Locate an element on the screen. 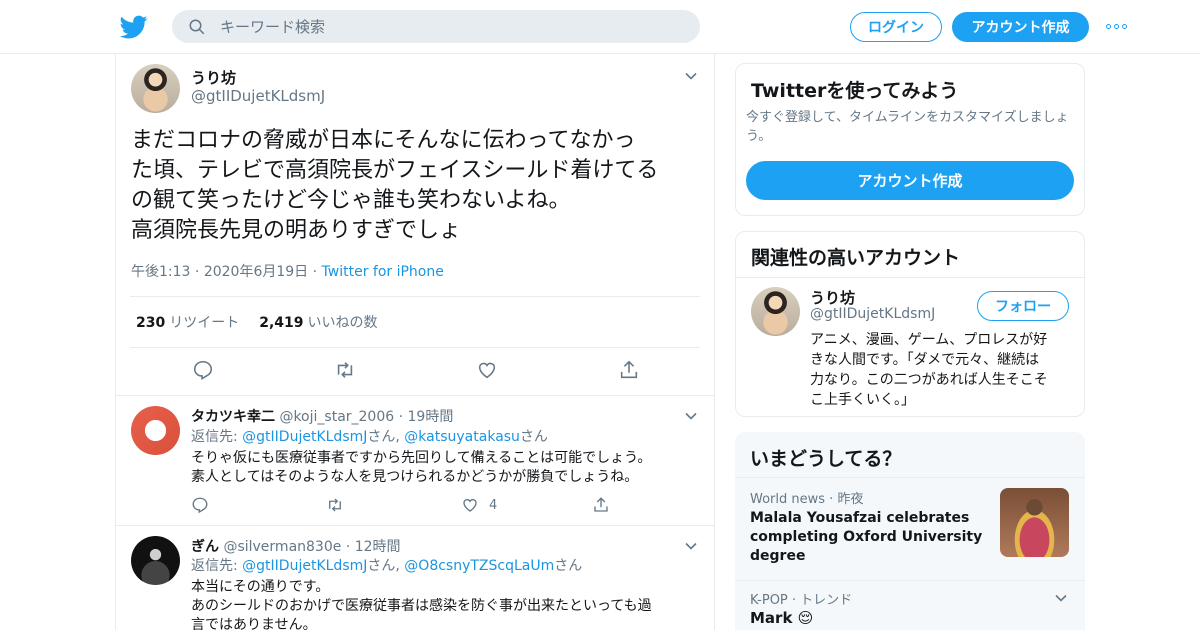 This screenshot has width=1200, height=630. signup-button: アカウント作成 is located at coordinates (1020, 27).